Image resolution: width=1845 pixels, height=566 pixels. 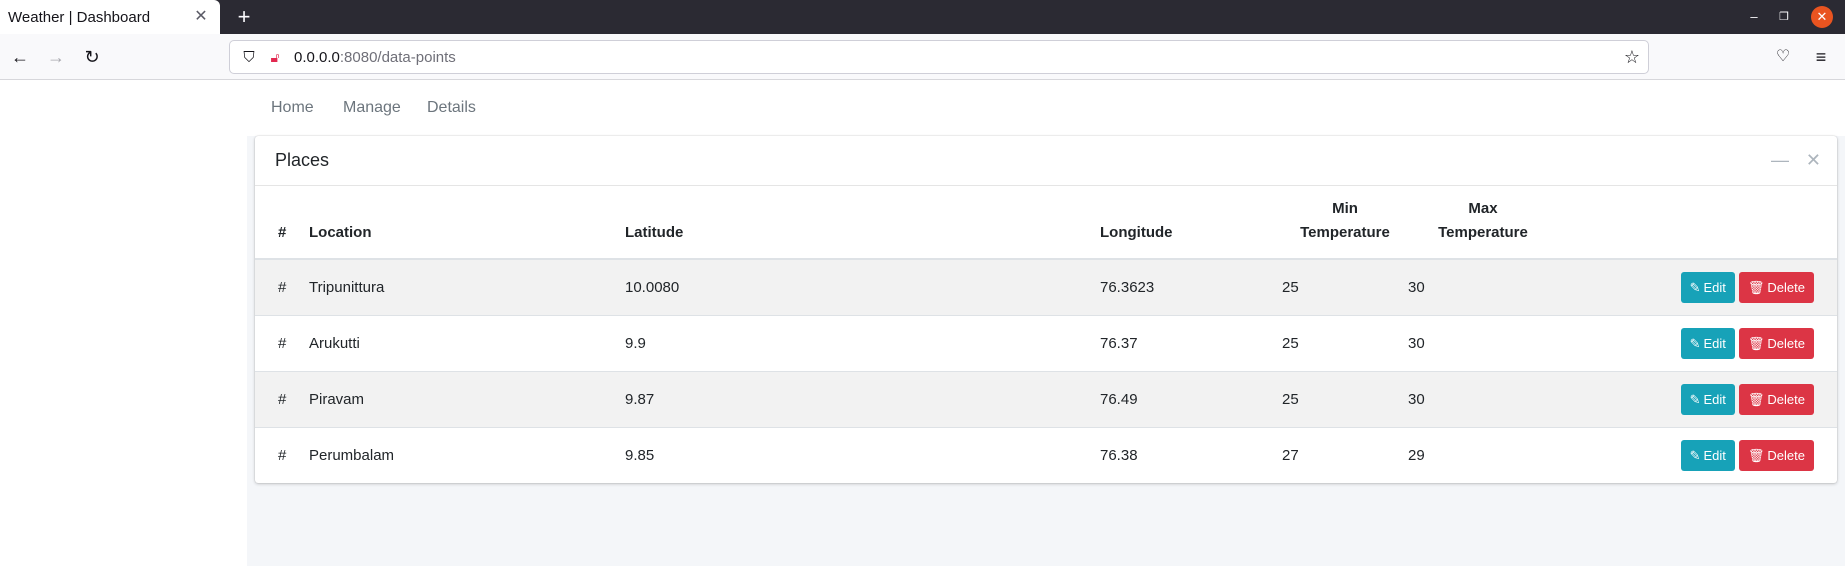 What do you see at coordinates (302, 160) in the screenshot?
I see `card-title: Places` at bounding box center [302, 160].